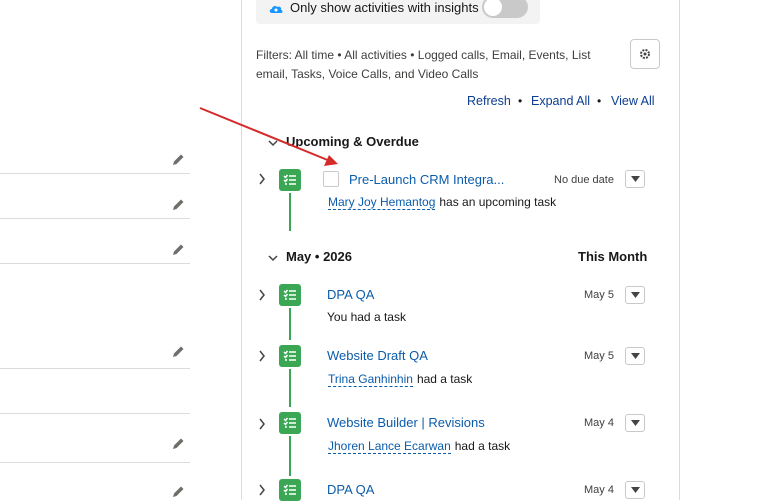 This screenshot has height=501, width=768. I want to click on section-title-upcoming: Upcoming & Overdue, so click(352, 141).